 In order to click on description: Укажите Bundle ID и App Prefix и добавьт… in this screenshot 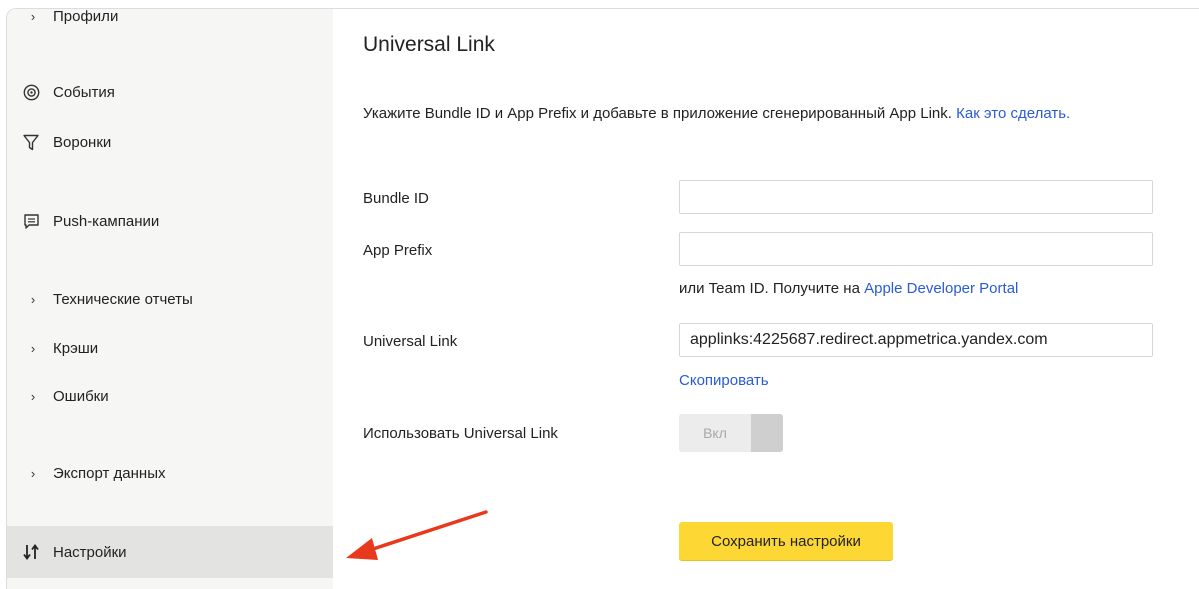, I will do `click(763, 114)`.